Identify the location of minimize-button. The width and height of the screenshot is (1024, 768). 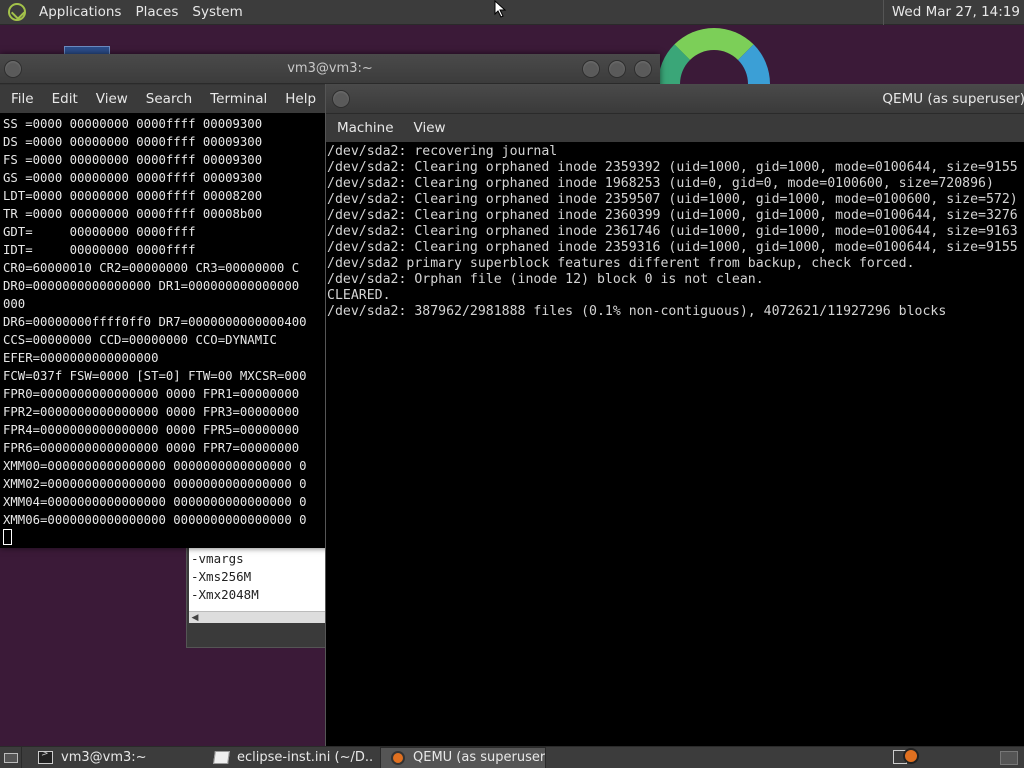
(591, 69).